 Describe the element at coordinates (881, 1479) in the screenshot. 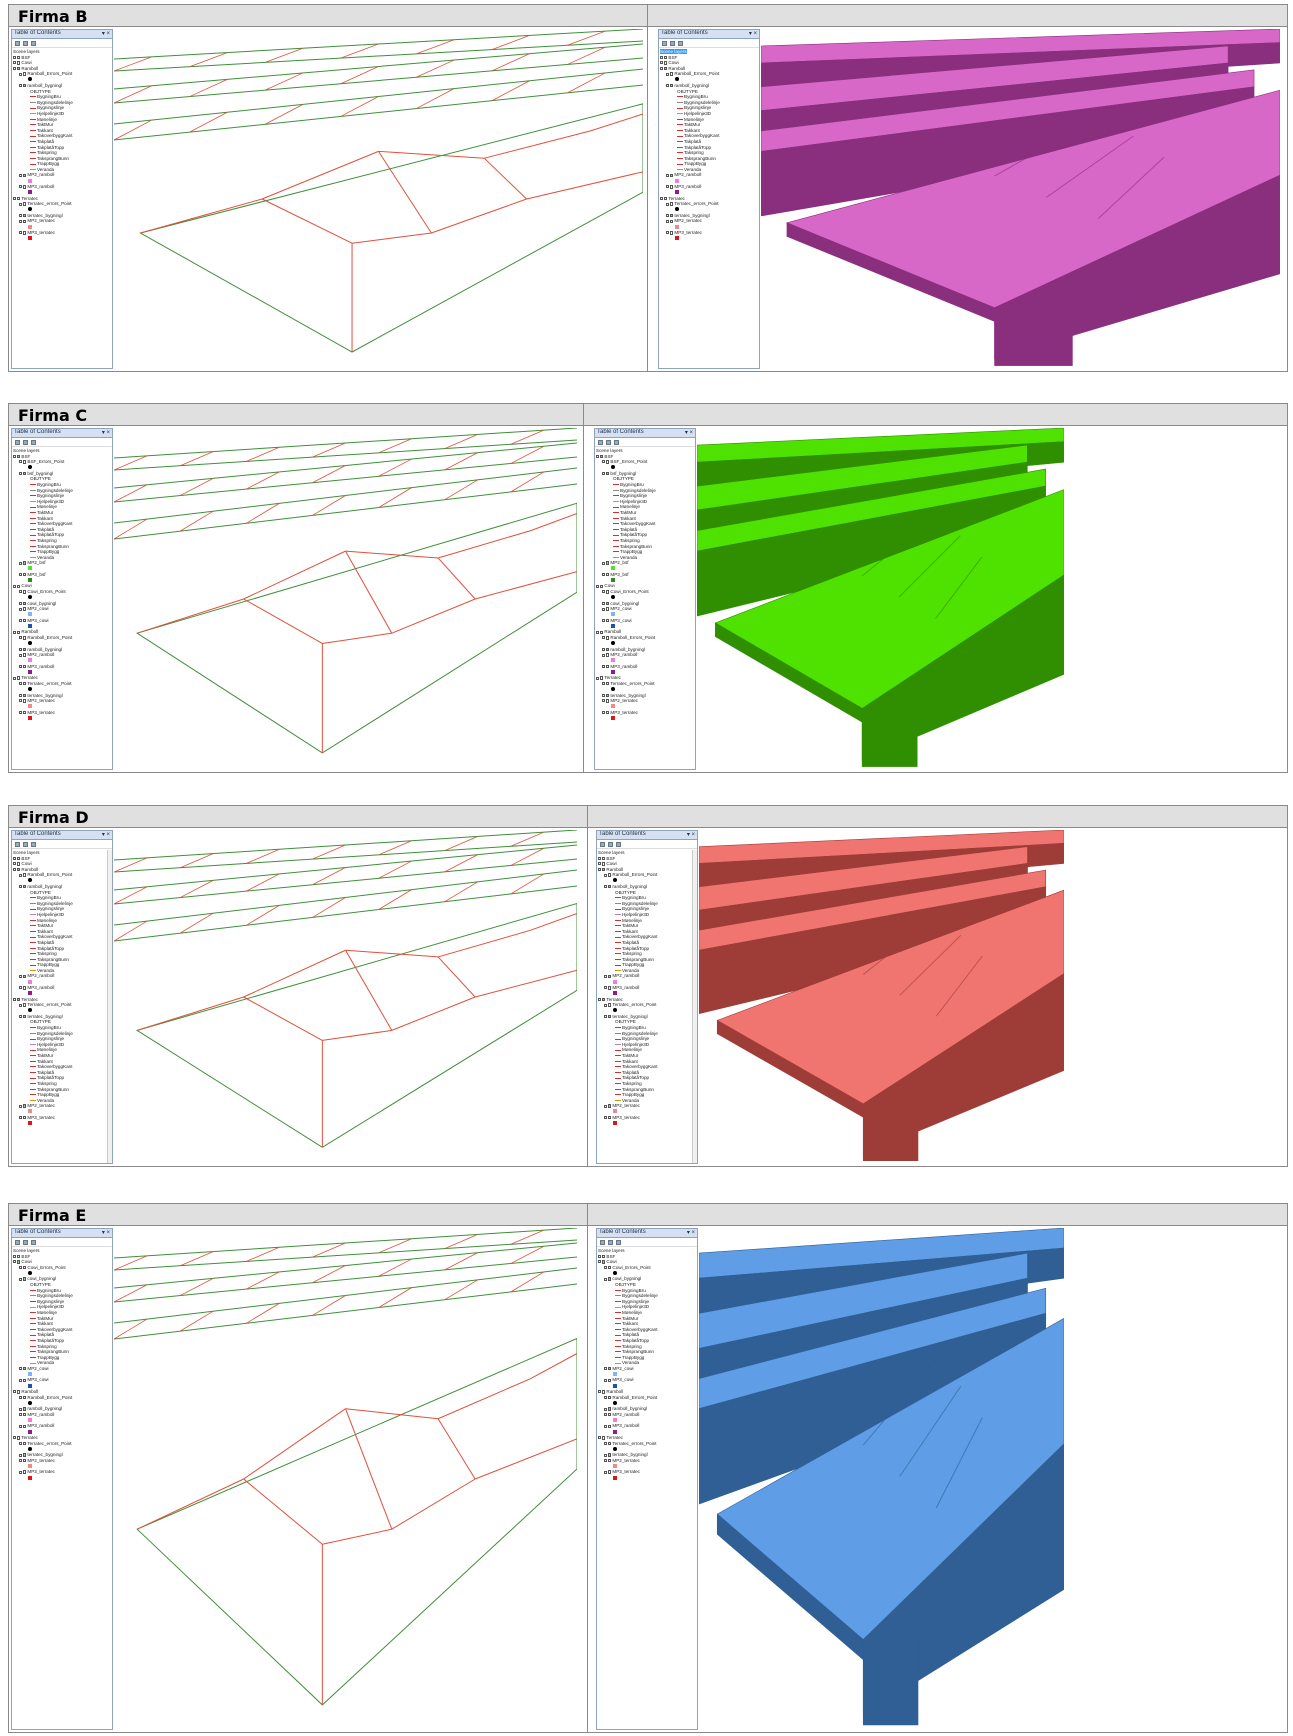

I see `3d-scene-view-solid` at that location.